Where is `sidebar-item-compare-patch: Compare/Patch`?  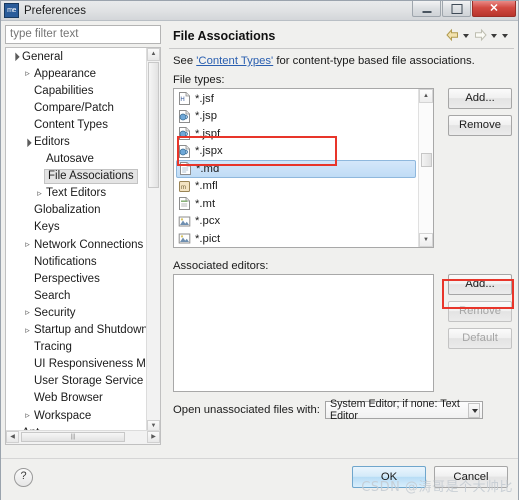
sidebar-item-compare-patch: Compare/Patch is located at coordinates (77, 107).